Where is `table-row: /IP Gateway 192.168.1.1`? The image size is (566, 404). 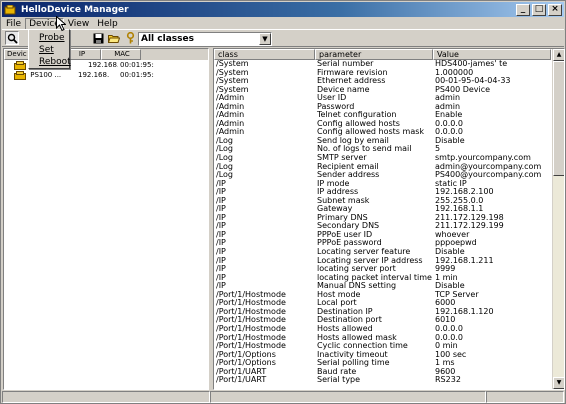 table-row: /IP Gateway 192.168.1.1 is located at coordinates (389, 209).